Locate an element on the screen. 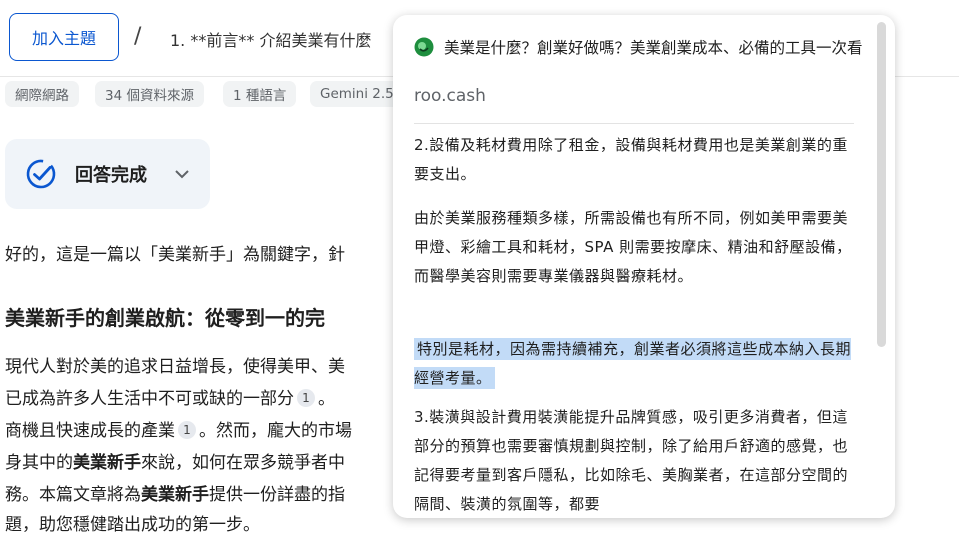  add-topic-button: 加入主題 is located at coordinates (64, 37).